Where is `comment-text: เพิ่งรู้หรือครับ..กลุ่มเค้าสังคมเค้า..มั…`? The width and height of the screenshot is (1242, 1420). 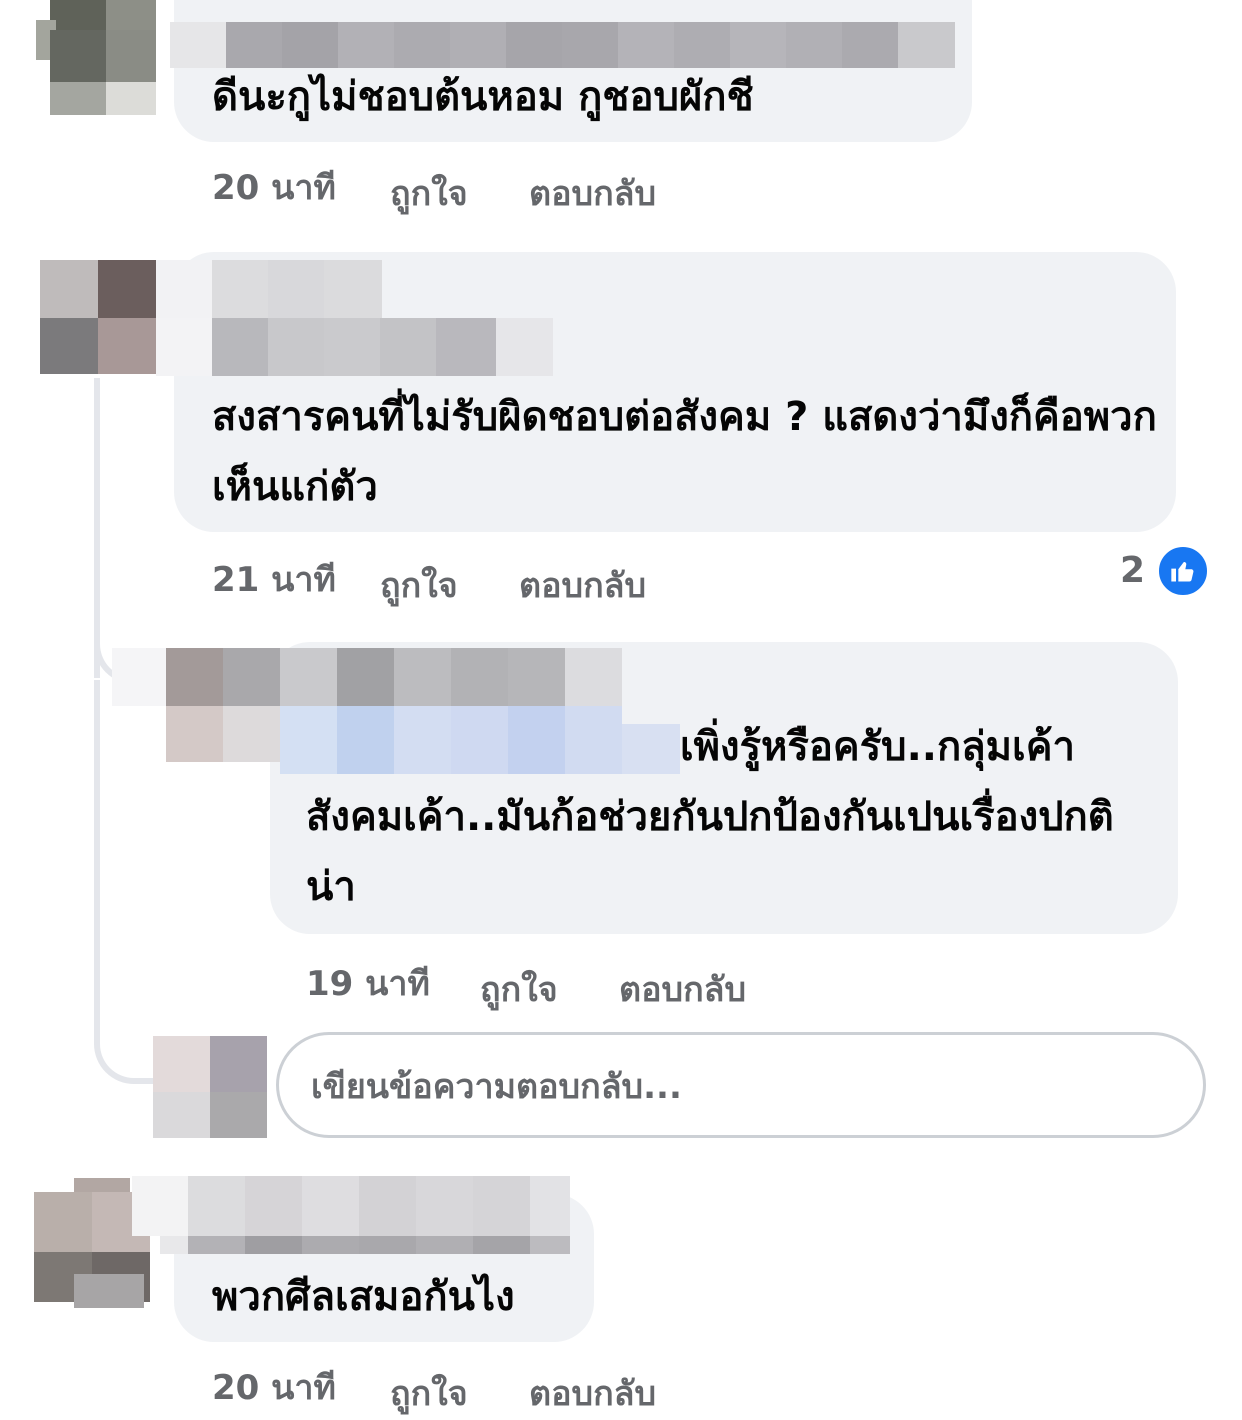
comment-text: เพิ่งรู้หรือครับ..กลุ่มเค้าสังคมเค้า..มั… is located at coordinates (710, 817).